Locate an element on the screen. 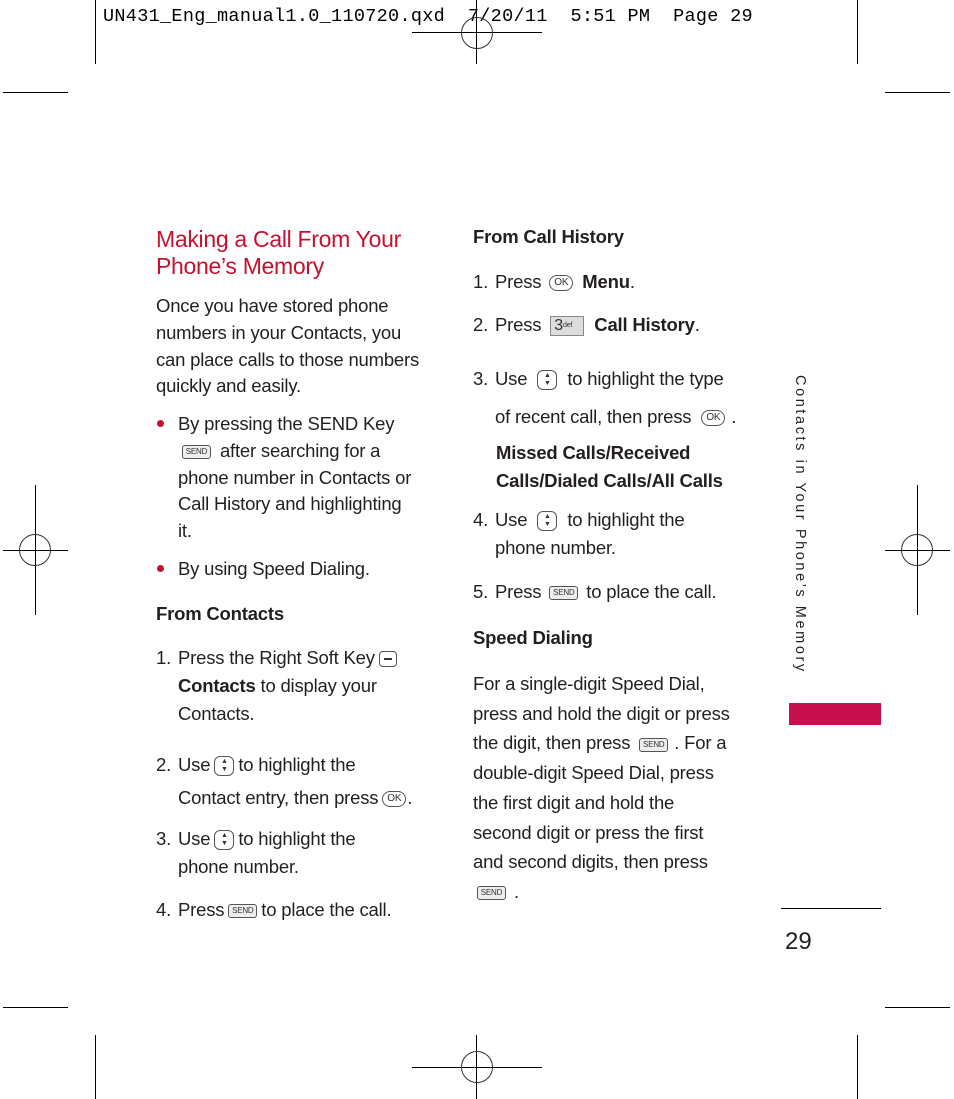 This screenshot has height=1099, width=954. section-title-line: Making a Call From Your is located at coordinates (278, 239).